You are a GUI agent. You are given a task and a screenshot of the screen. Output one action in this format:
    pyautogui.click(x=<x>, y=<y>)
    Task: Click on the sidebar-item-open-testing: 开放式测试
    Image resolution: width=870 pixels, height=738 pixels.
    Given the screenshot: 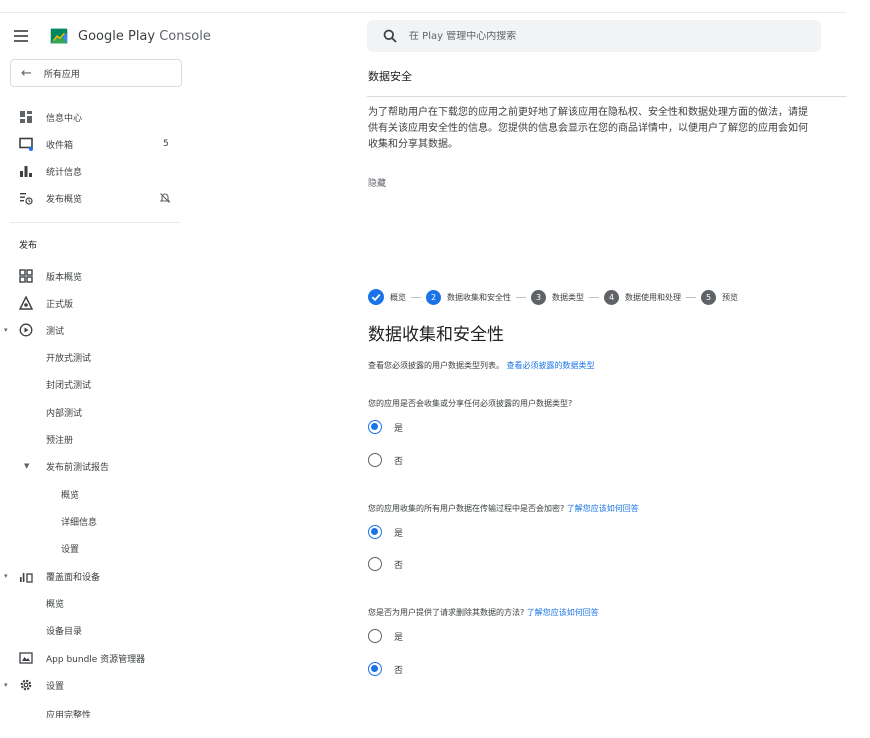 What is the action you would take?
    pyautogui.click(x=95, y=357)
    